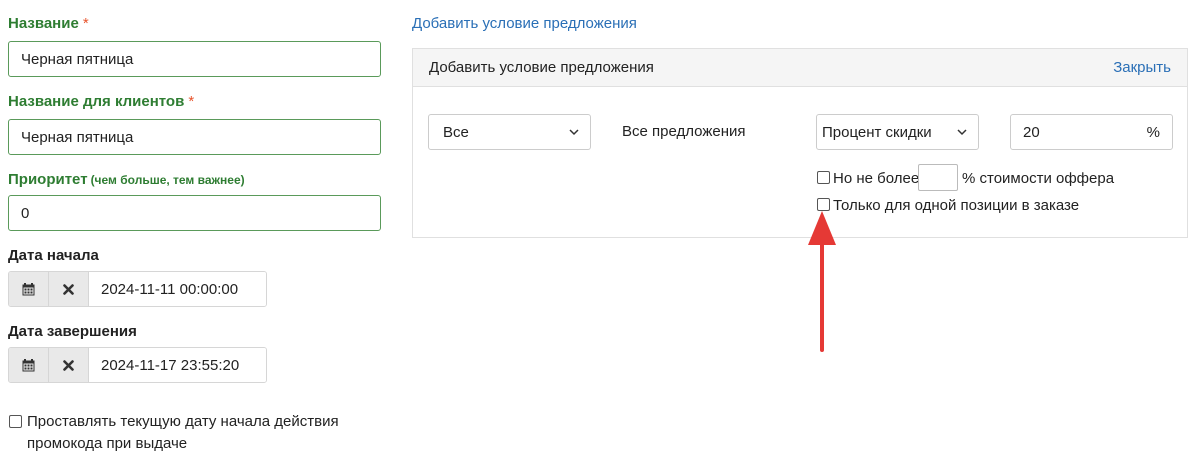 Image resolution: width=1199 pixels, height=459 pixels. What do you see at coordinates (684, 131) in the screenshot?
I see `scope-text: Все предложения` at bounding box center [684, 131].